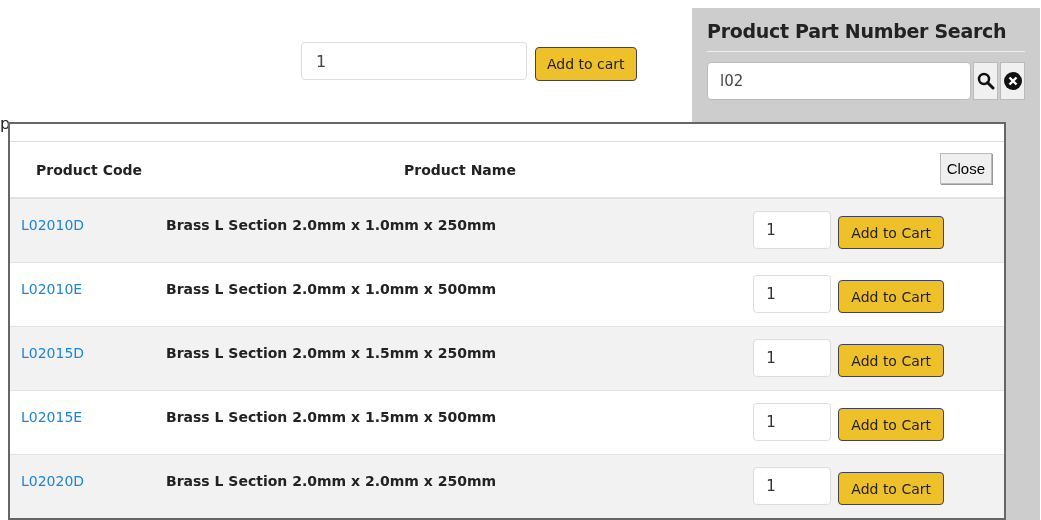 The height and width of the screenshot is (520, 1041). What do you see at coordinates (52, 417) in the screenshot?
I see `product-code-link: L02015E` at bounding box center [52, 417].